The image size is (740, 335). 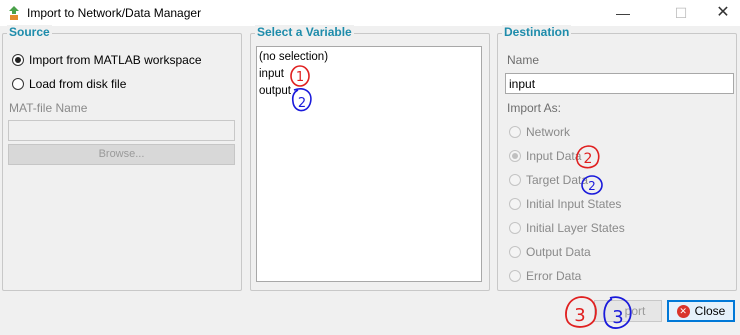 I want to click on source-panel-title: Source, so click(x=29, y=32).